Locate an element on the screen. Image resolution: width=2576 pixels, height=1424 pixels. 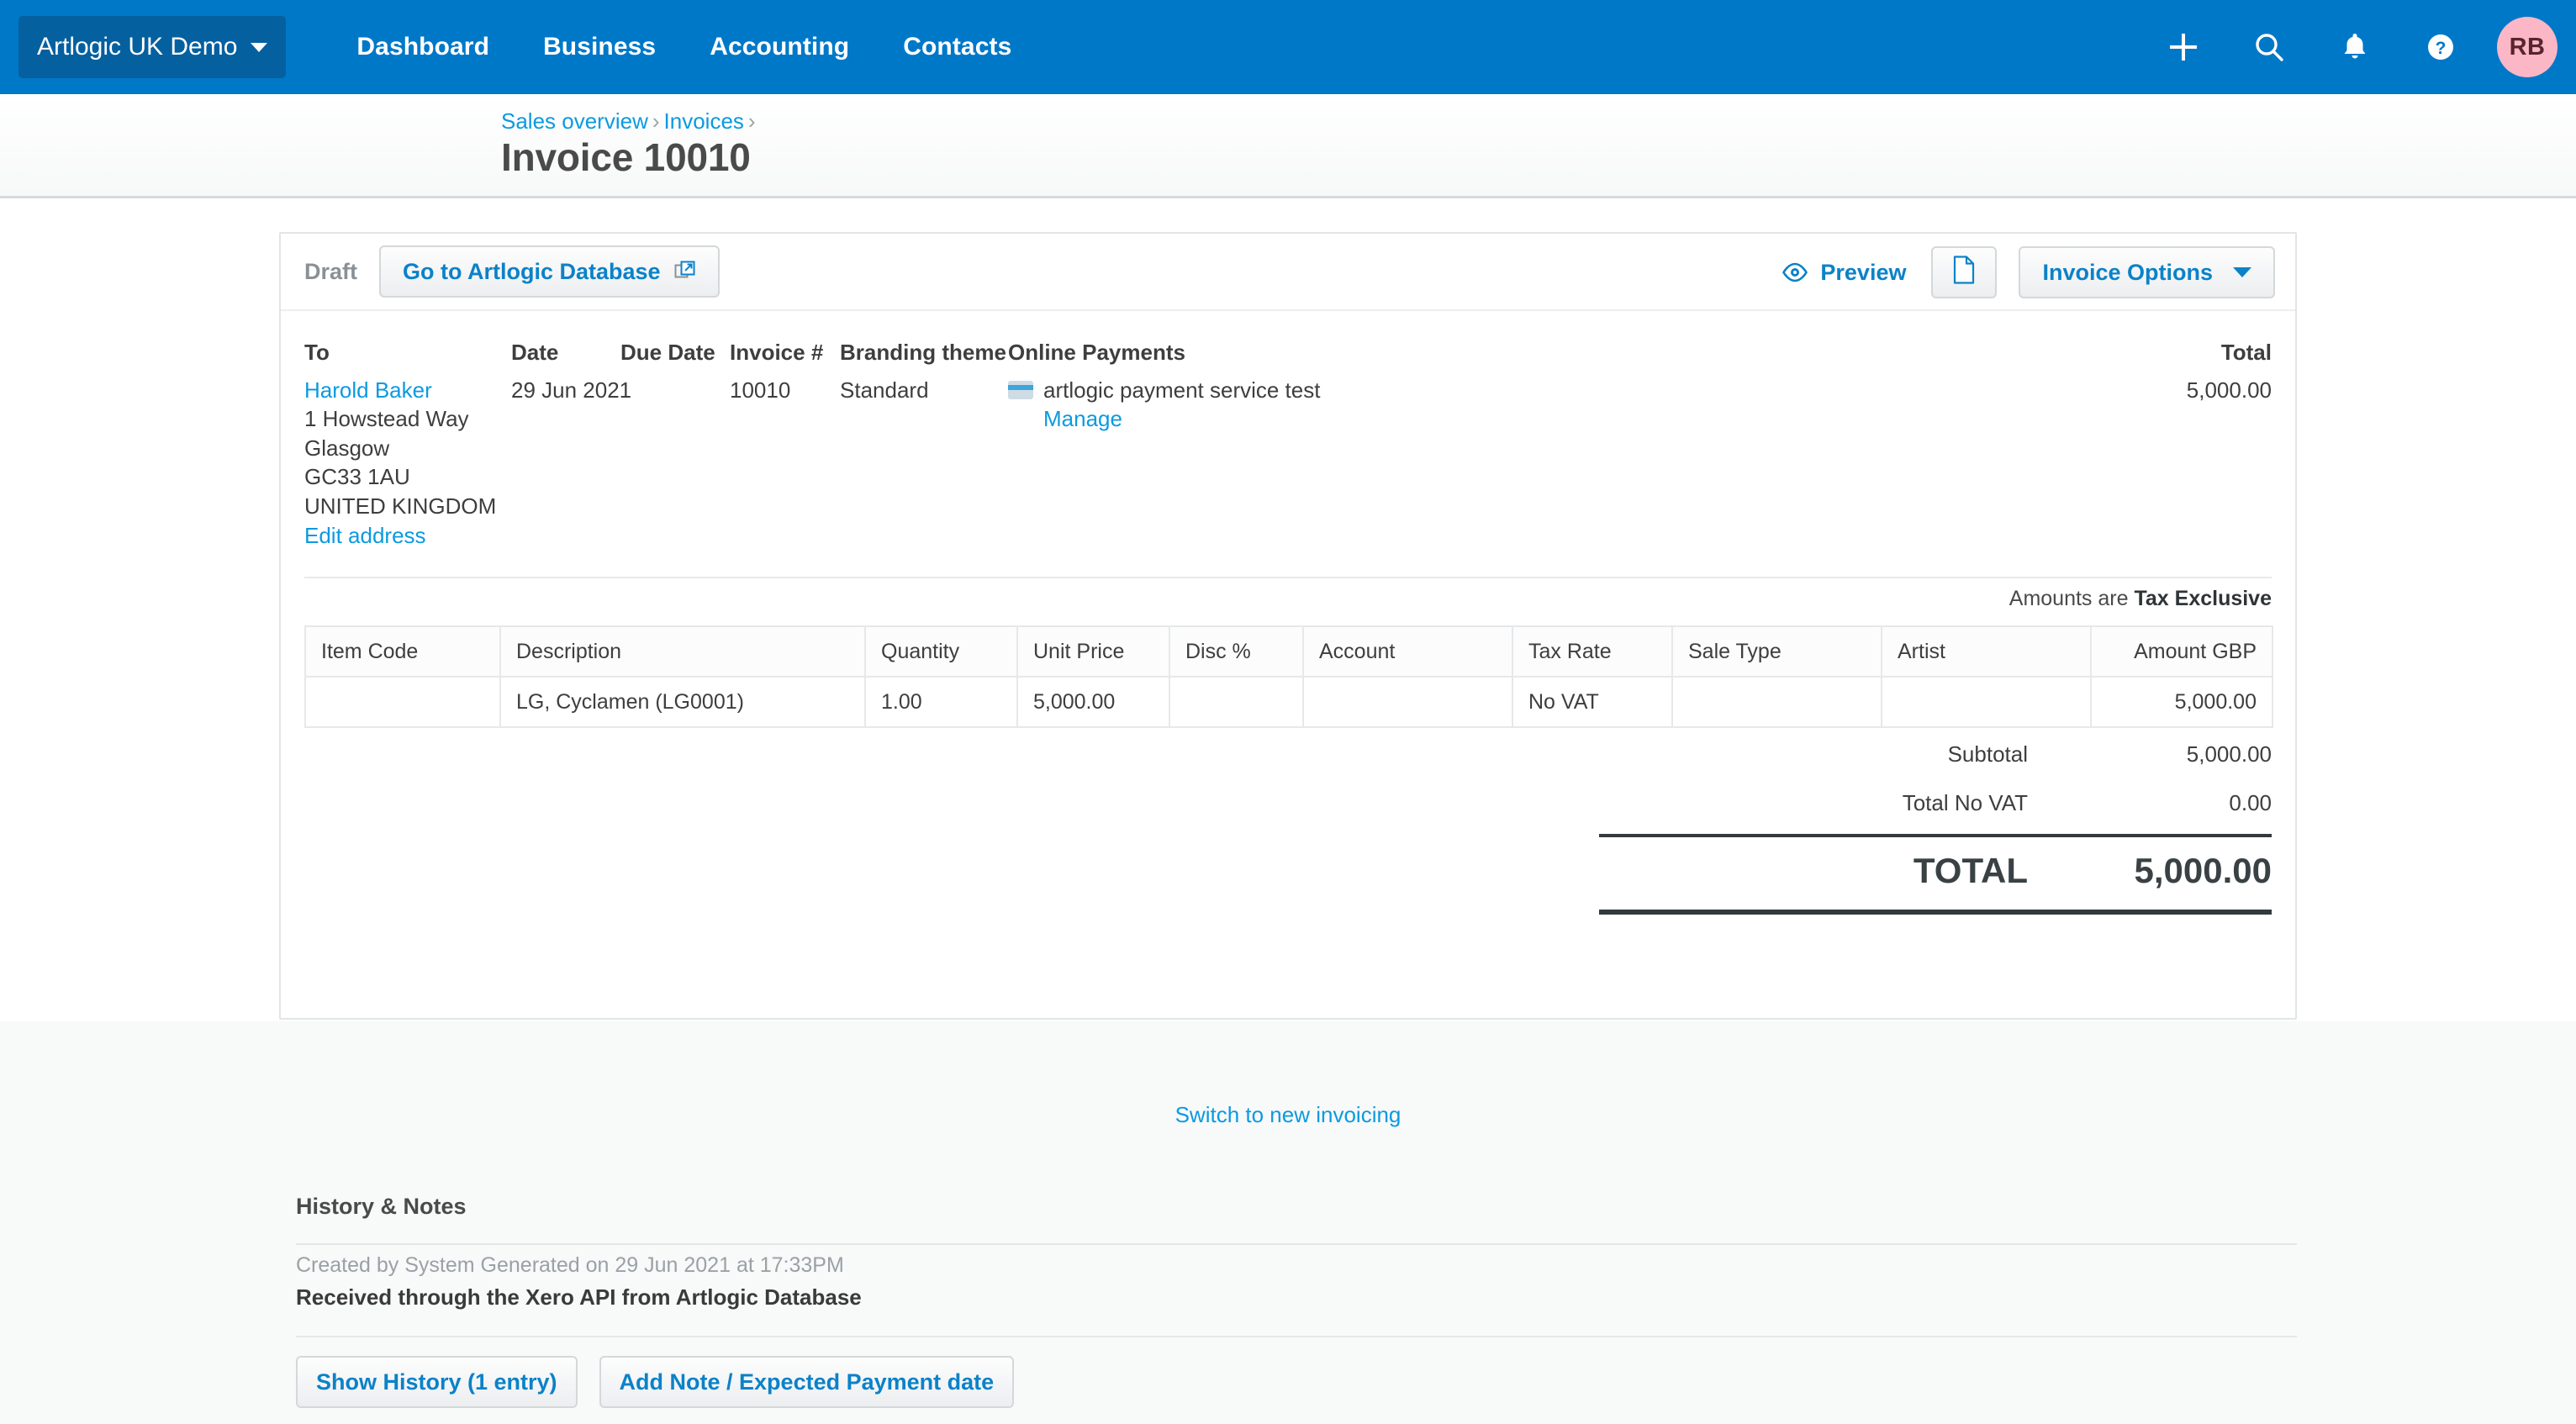
column-header-artist: Artist is located at coordinates (1986, 651).